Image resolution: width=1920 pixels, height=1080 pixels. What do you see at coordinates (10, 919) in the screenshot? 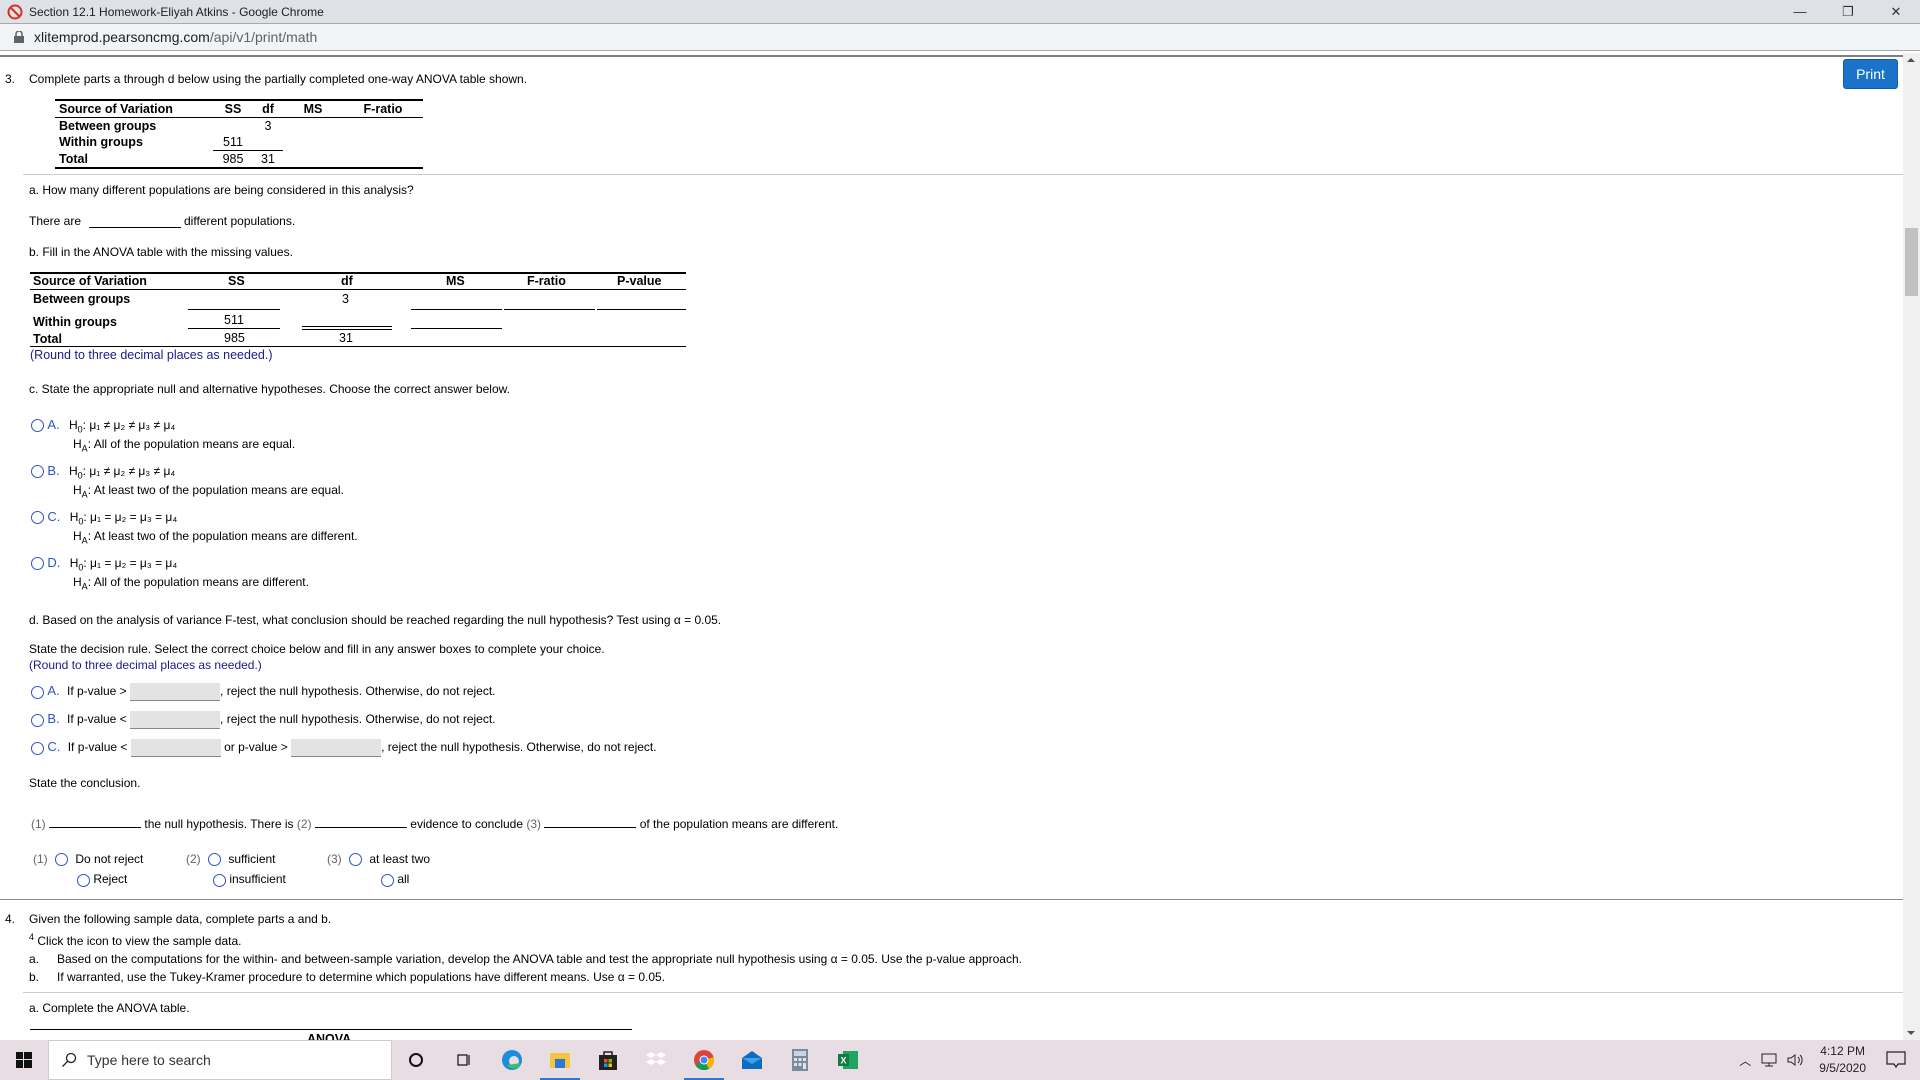
I see `question-number: 4.` at bounding box center [10, 919].